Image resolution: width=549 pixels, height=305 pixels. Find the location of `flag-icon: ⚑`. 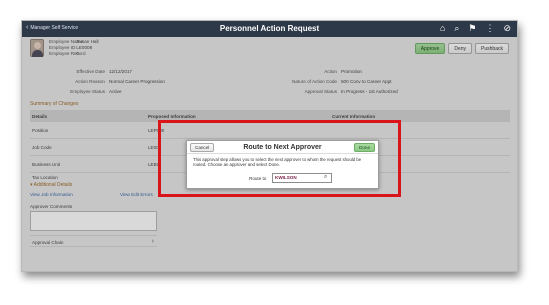

flag-icon: ⚑ is located at coordinates (472, 28).